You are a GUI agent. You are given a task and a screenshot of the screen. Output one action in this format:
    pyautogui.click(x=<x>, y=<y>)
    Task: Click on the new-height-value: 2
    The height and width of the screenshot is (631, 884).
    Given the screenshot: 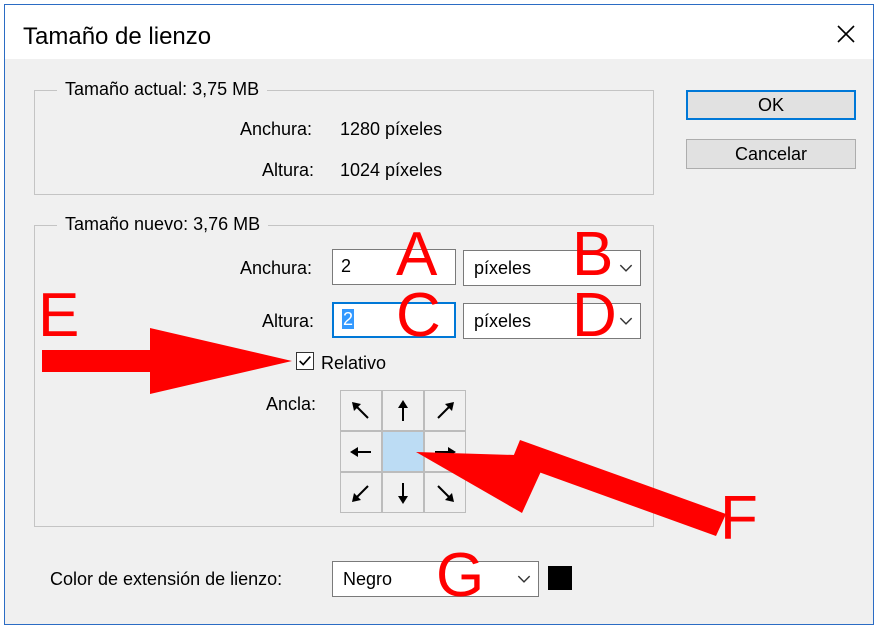 What is the action you would take?
    pyautogui.click(x=348, y=319)
    